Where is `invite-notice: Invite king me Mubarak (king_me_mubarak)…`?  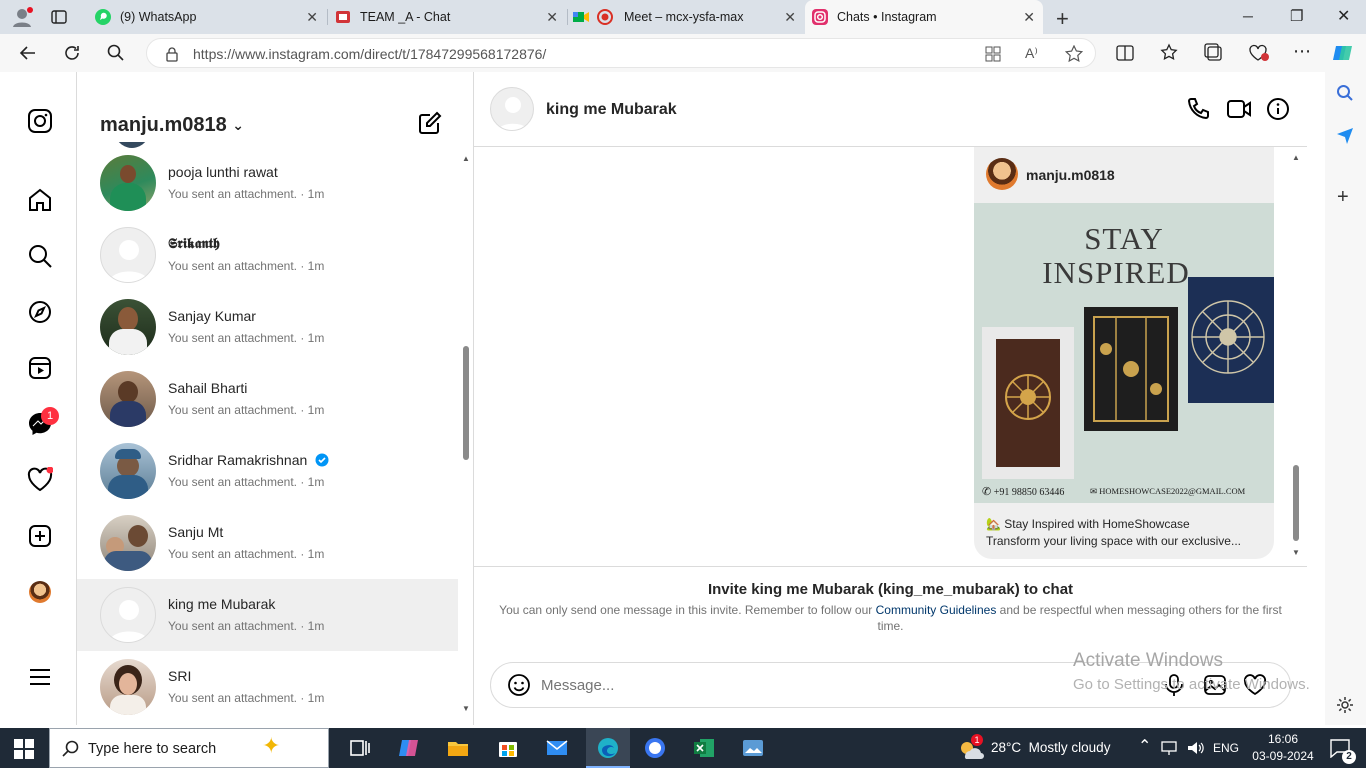 invite-notice: Invite king me Mubarak (king_me_mubarak)… is located at coordinates (890, 613).